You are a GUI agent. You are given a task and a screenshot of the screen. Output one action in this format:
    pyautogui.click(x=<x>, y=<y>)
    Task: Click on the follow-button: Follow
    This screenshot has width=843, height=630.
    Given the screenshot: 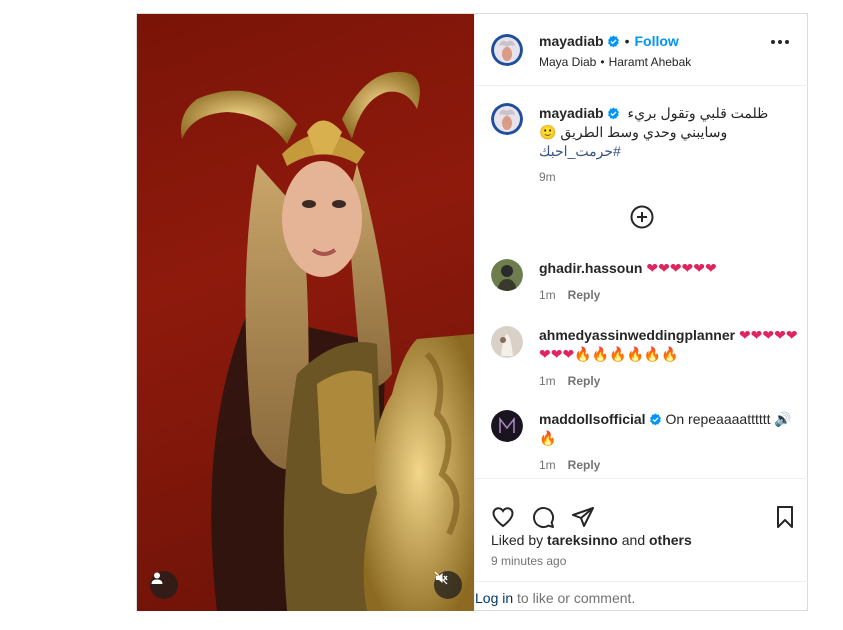 What is the action you would take?
    pyautogui.click(x=657, y=41)
    